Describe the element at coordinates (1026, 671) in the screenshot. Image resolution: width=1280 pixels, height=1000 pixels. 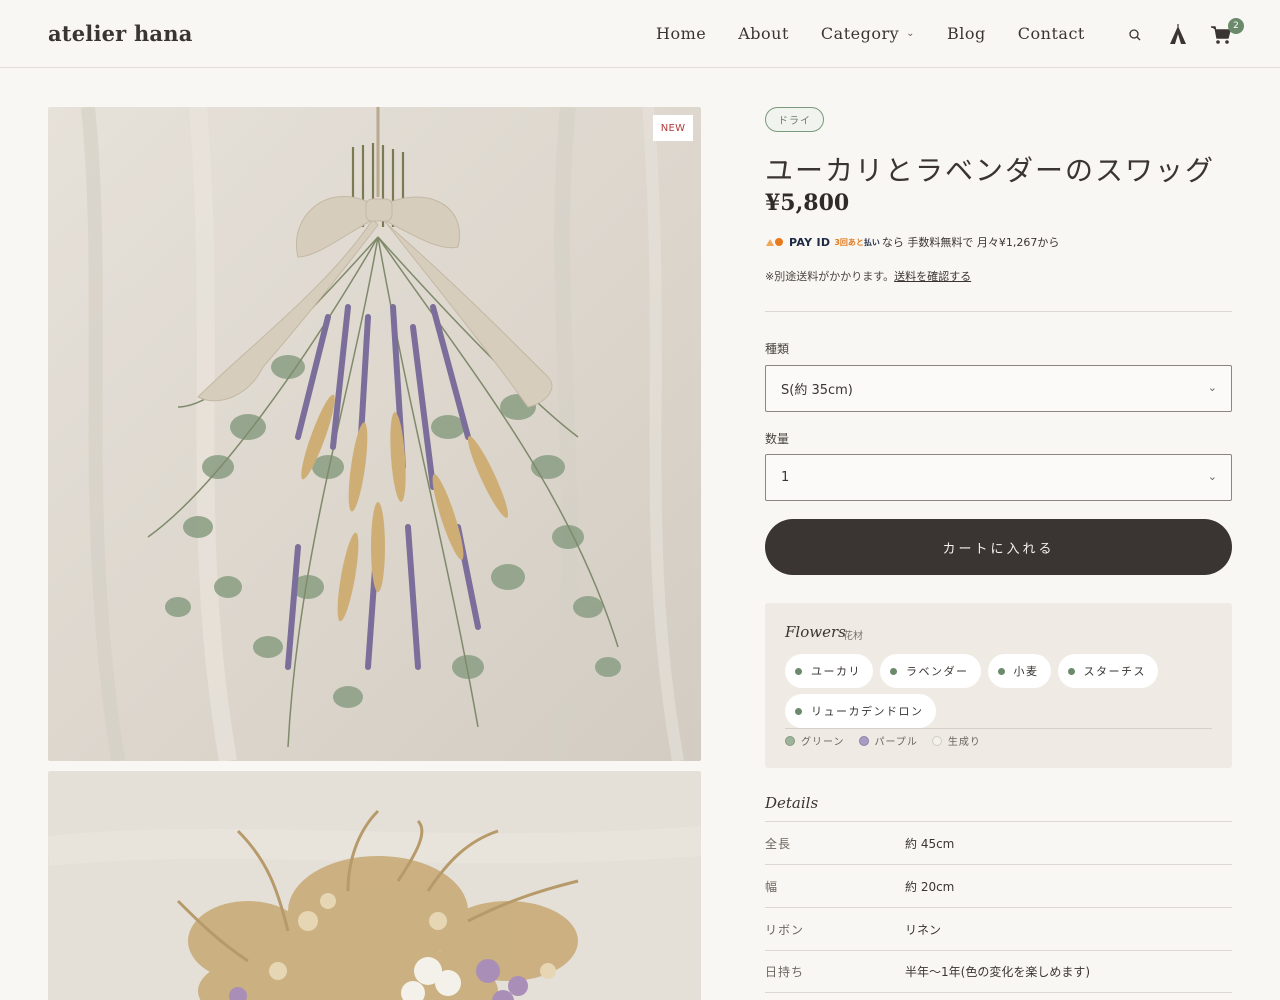
I see `flower-chip-label: 小麦` at that location.